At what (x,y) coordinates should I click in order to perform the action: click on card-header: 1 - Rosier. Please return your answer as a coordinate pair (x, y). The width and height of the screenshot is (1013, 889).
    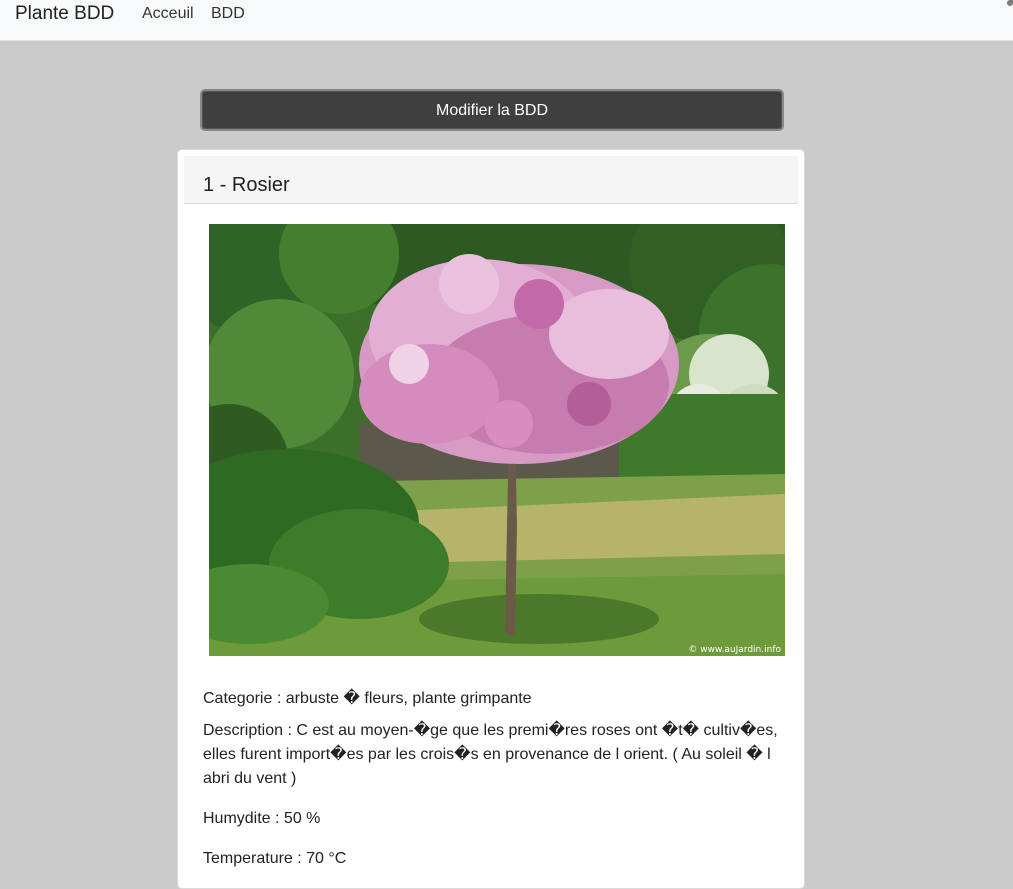
    Looking at the image, I should click on (491, 180).